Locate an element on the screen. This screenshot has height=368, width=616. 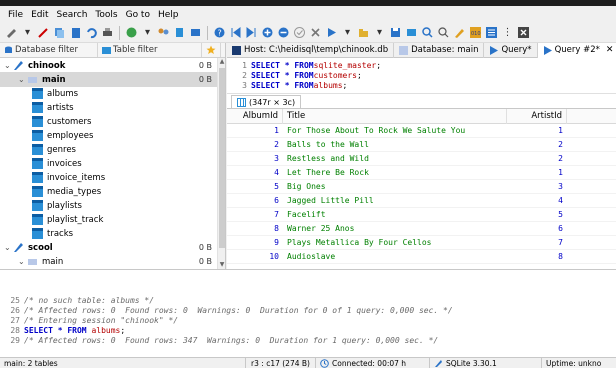
tree-item: playlist_track is located at coordinates (109, 219).